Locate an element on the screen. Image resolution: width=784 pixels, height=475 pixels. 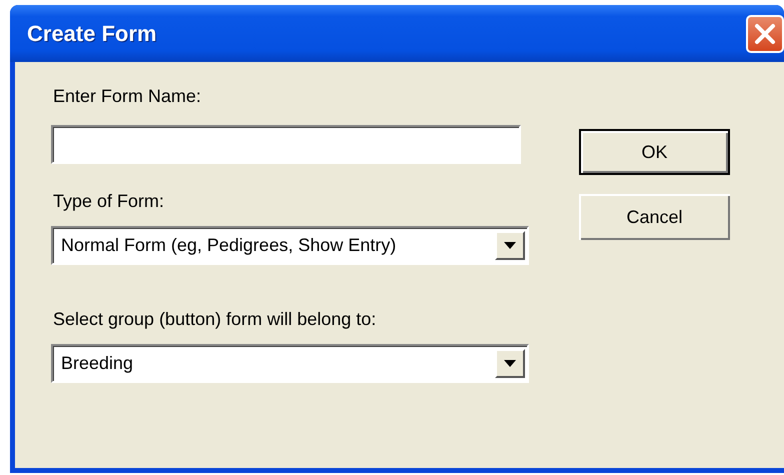
close-icon is located at coordinates (765, 33).